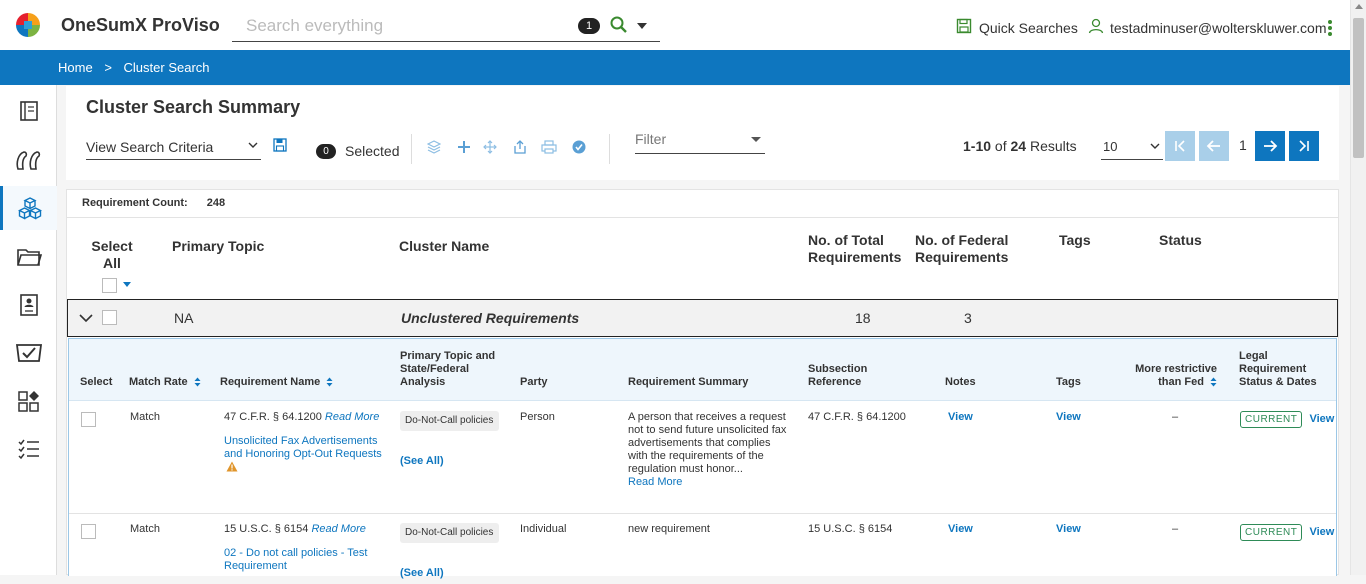 The width and height of the screenshot is (1366, 584). I want to click on col-notes: Notes, so click(960, 382).